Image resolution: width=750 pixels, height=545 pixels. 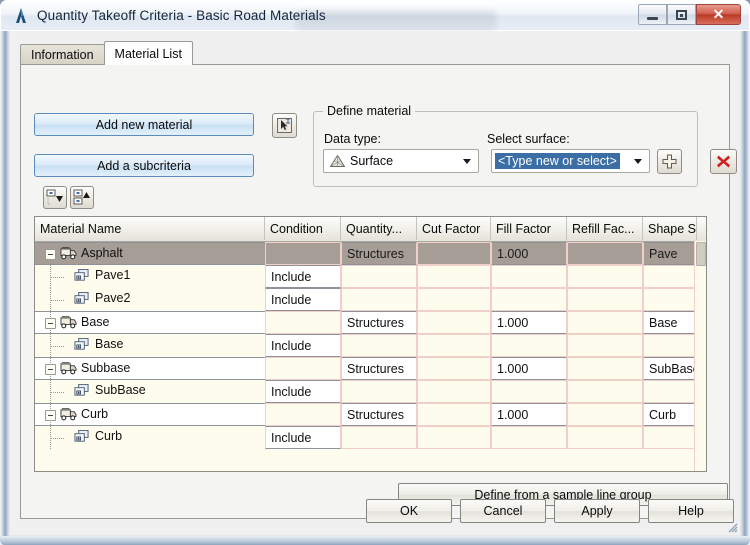 I want to click on scrollbar-thumb, so click(x=701, y=254).